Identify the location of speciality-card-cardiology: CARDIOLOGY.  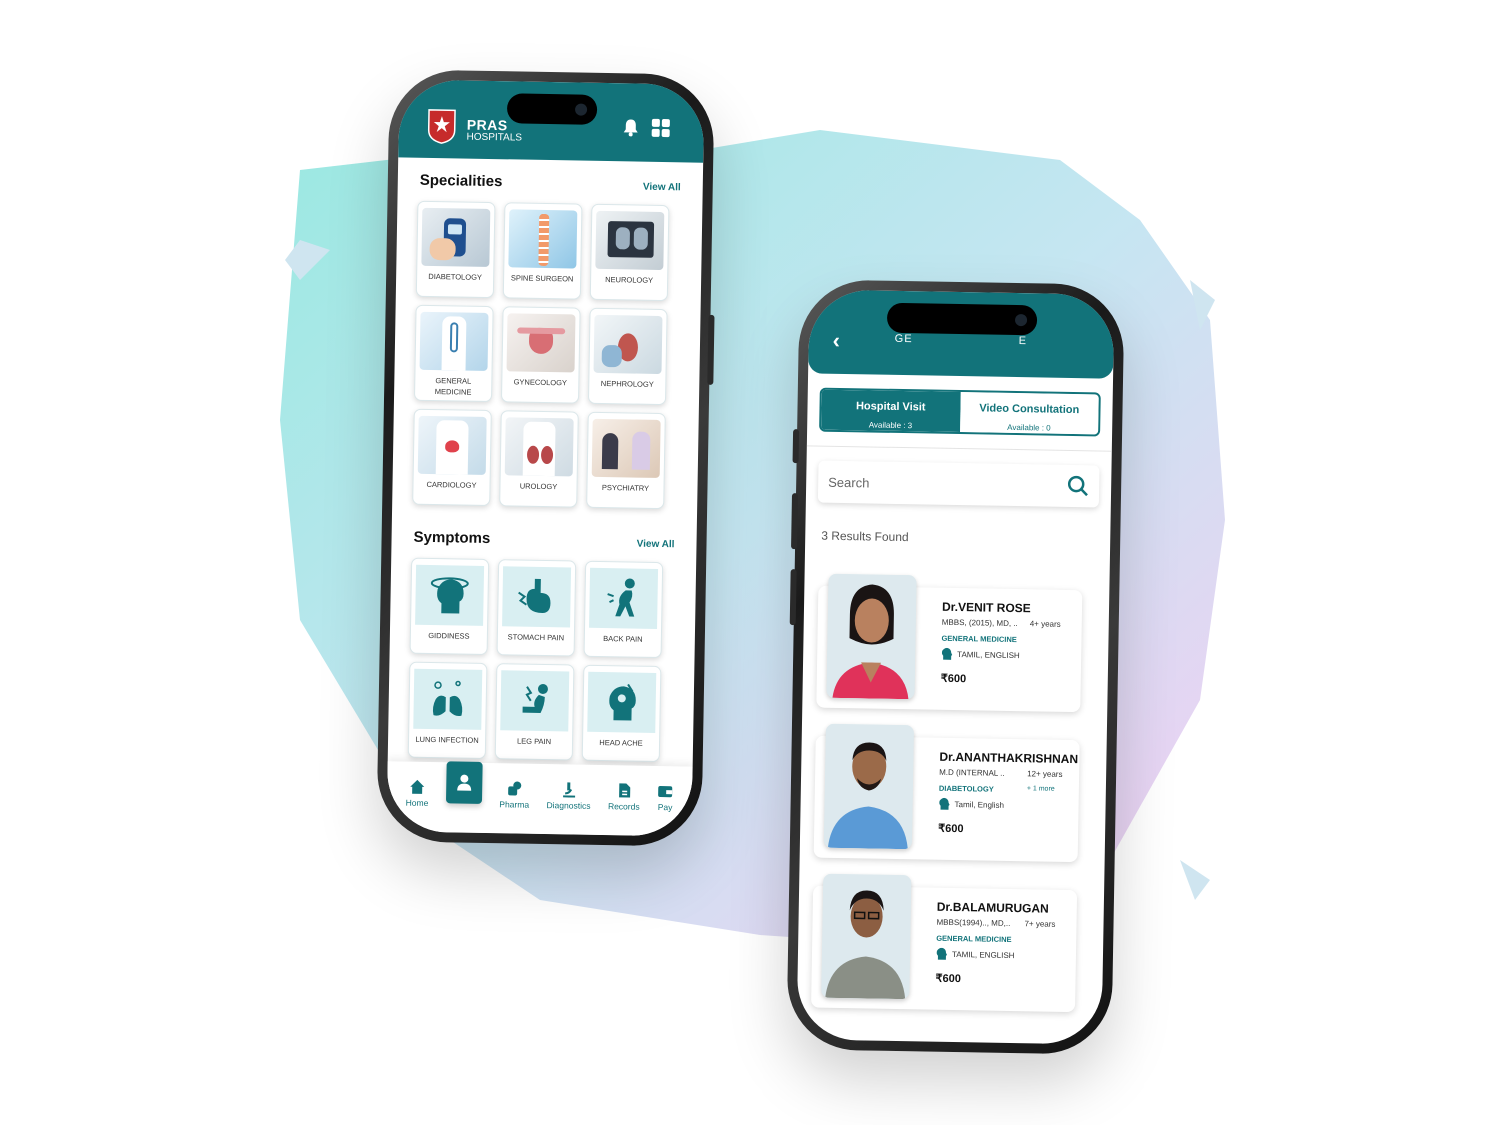
(452, 457).